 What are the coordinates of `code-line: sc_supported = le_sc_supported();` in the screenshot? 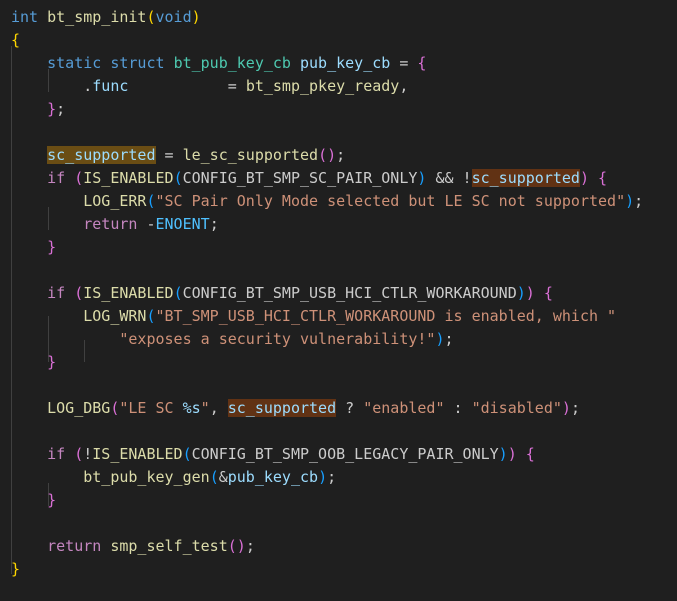 It's located at (178, 155).